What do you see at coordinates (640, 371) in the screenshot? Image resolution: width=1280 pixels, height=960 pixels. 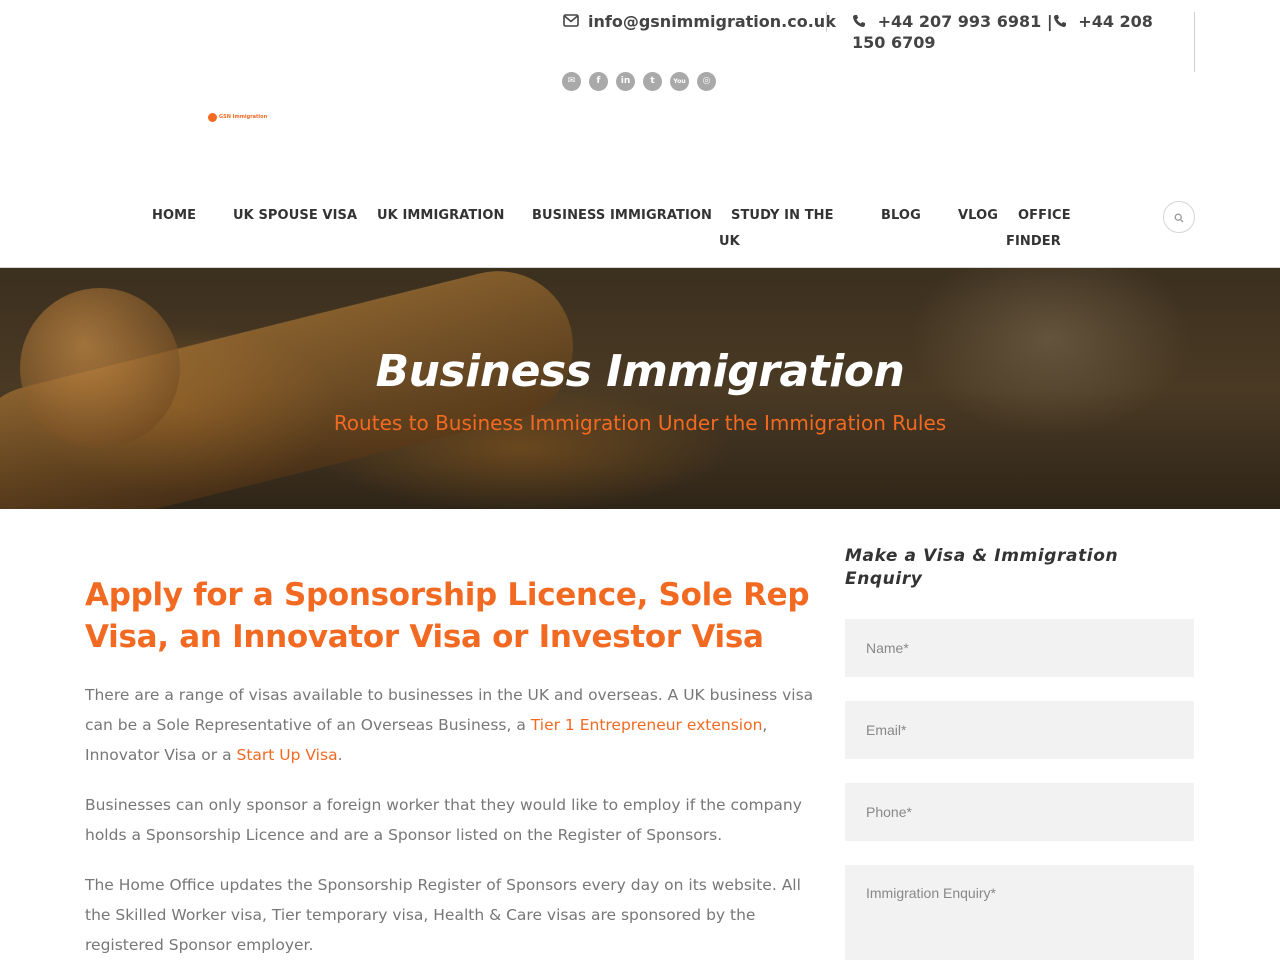 I see `page-title: Business Immigration` at bounding box center [640, 371].